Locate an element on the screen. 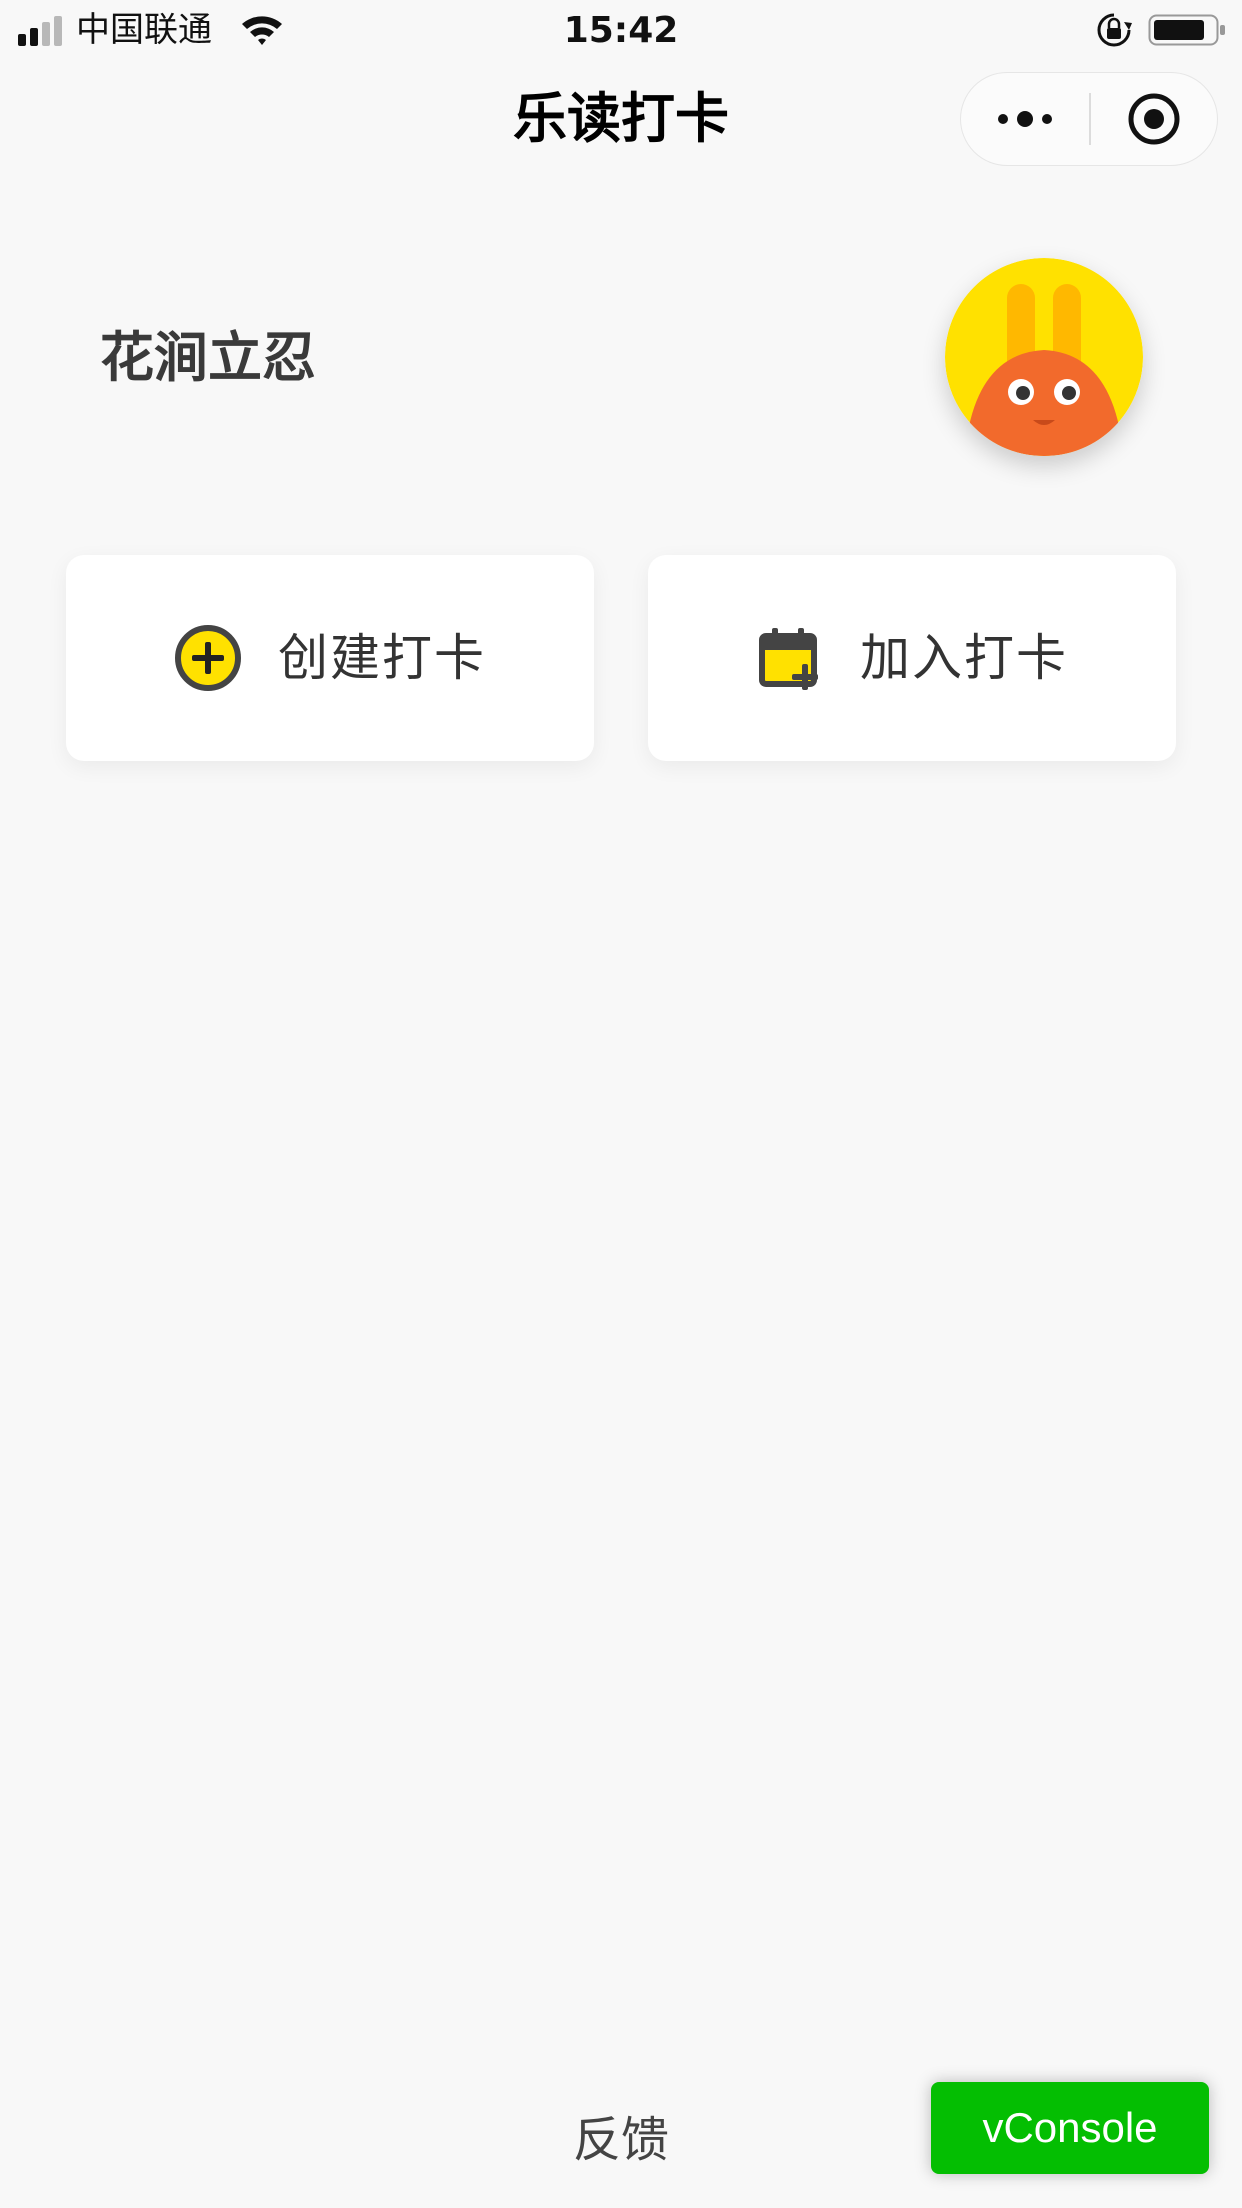 The width and height of the screenshot is (1242, 2208). status-time: 15:42 is located at coordinates (621, 30).